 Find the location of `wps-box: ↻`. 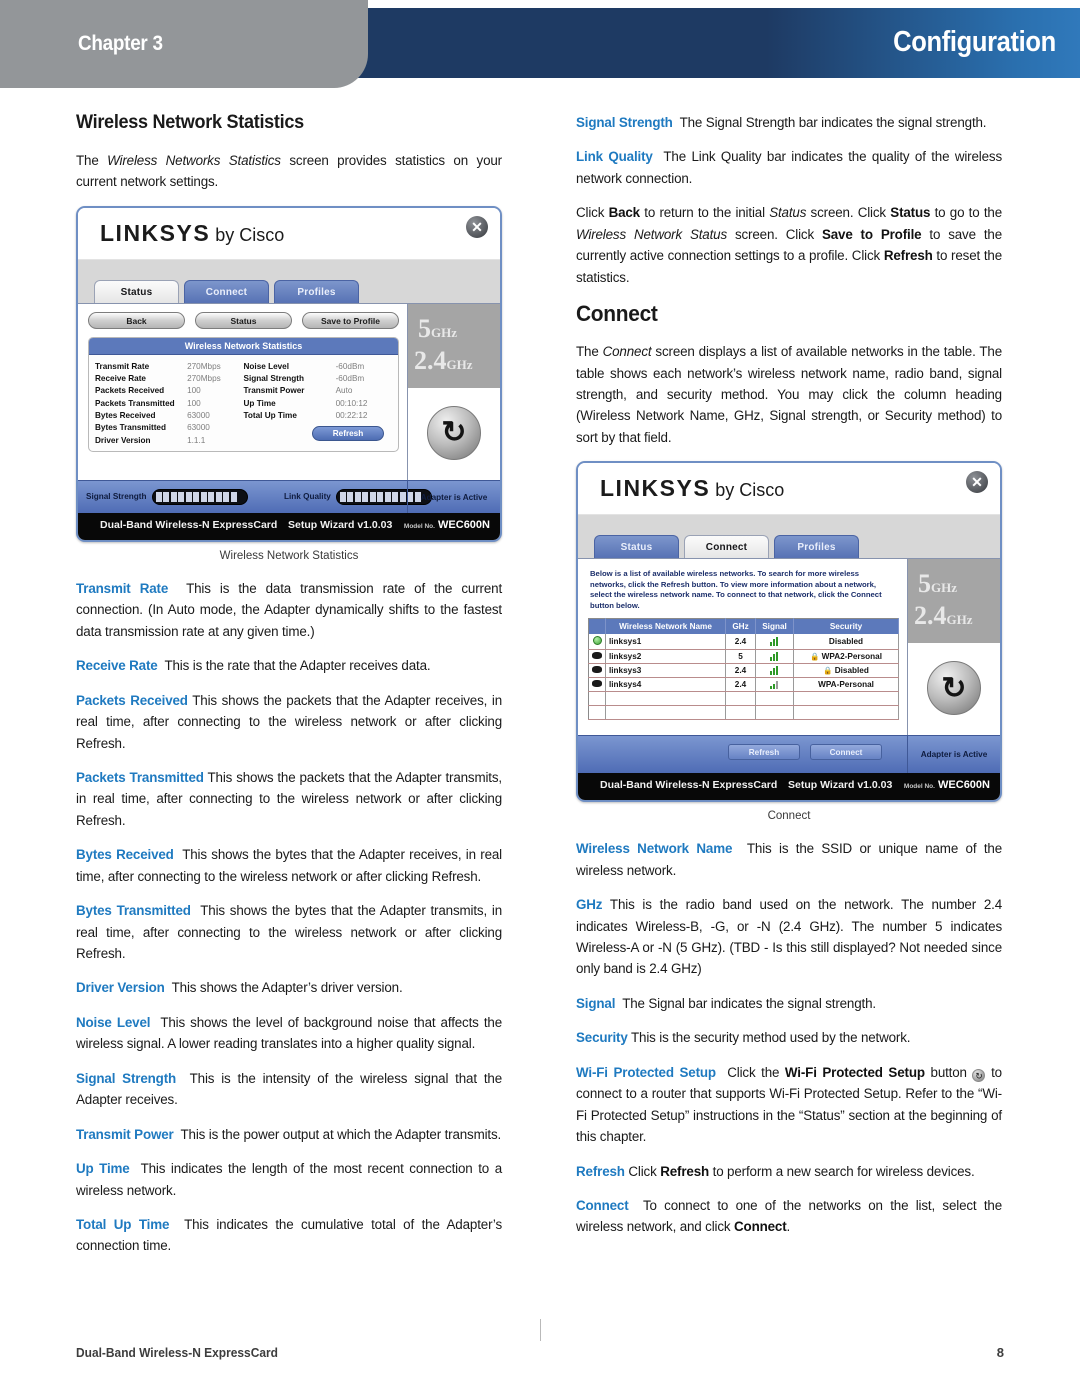

wps-box: ↻ is located at coordinates (454, 432).